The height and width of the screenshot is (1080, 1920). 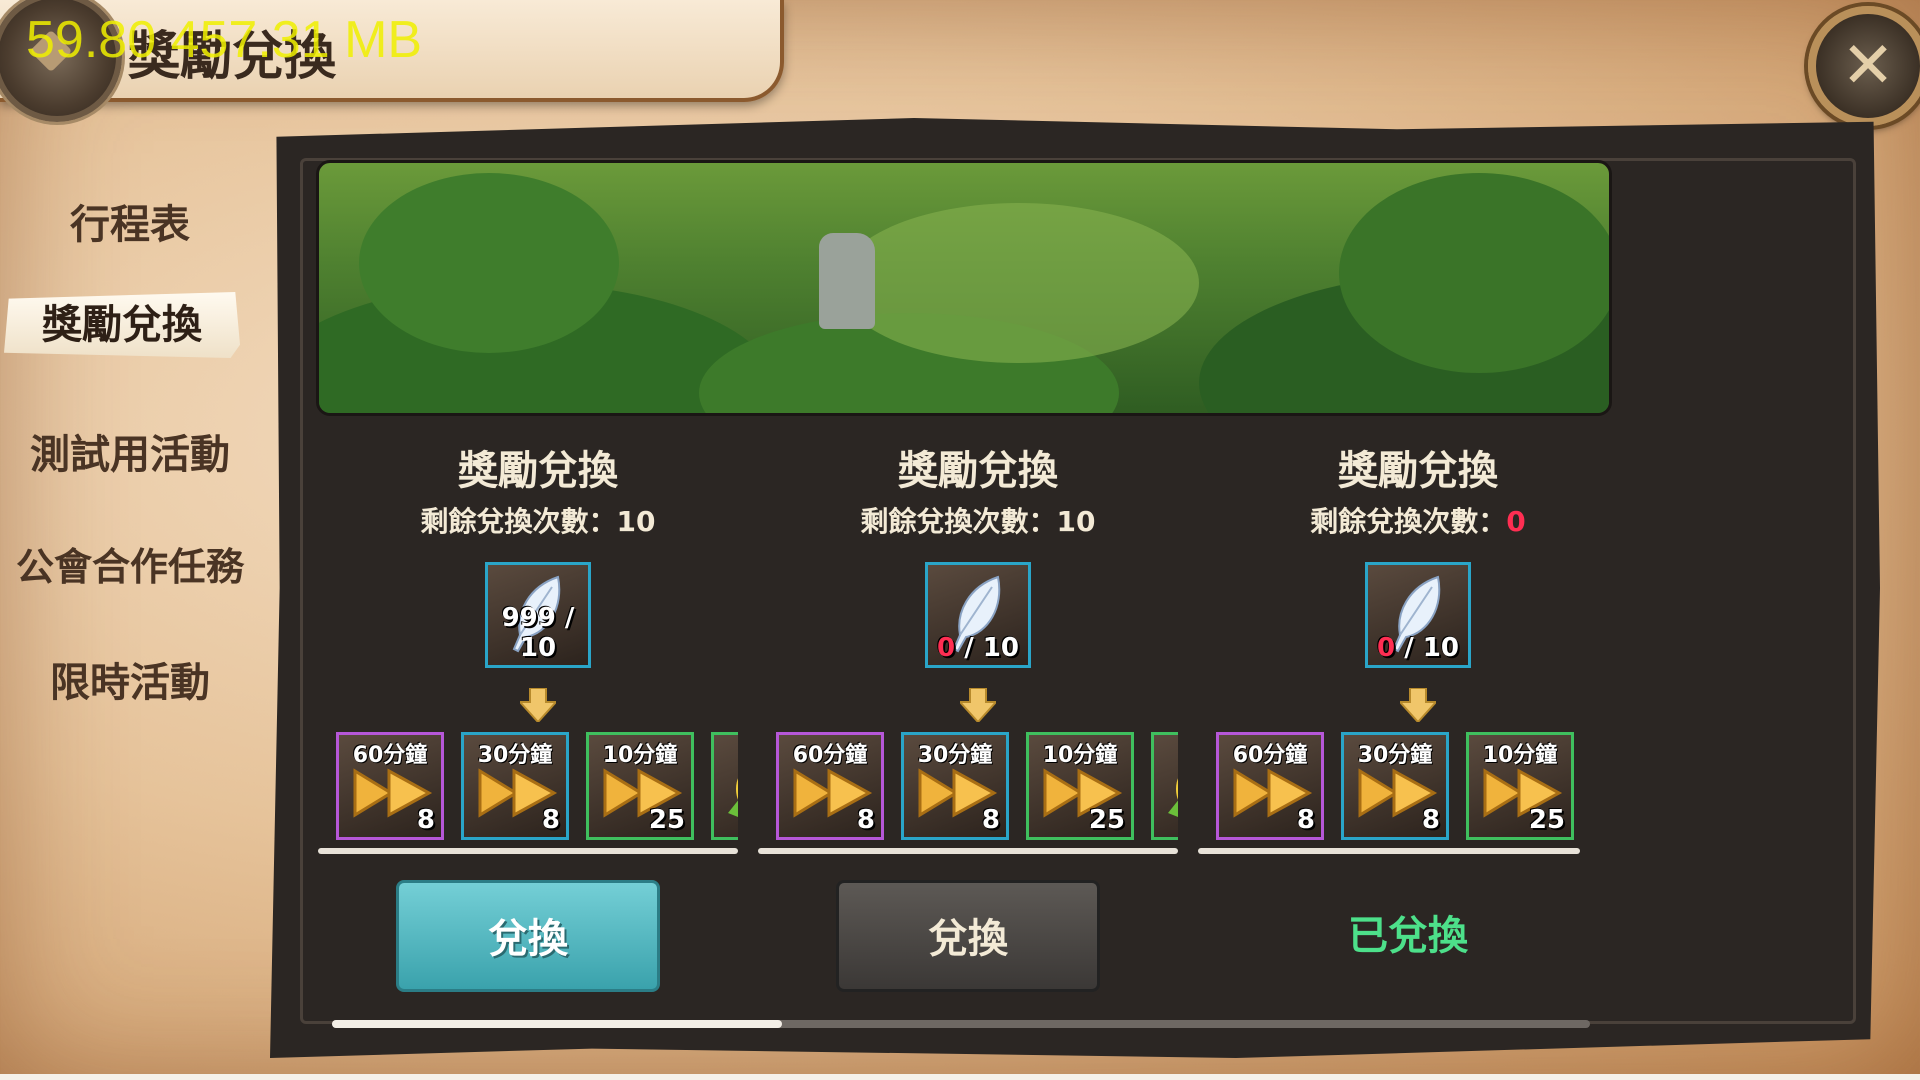 I want to click on sidebar-item-limited-event: 限時活動, so click(x=130, y=679).